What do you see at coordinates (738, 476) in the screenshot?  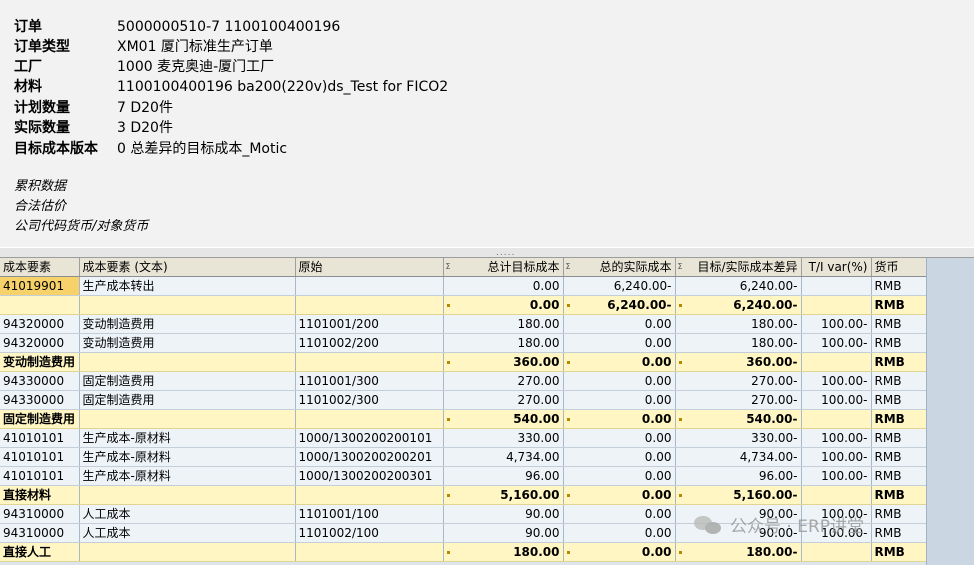 I see `cell-variance: 96.00-` at bounding box center [738, 476].